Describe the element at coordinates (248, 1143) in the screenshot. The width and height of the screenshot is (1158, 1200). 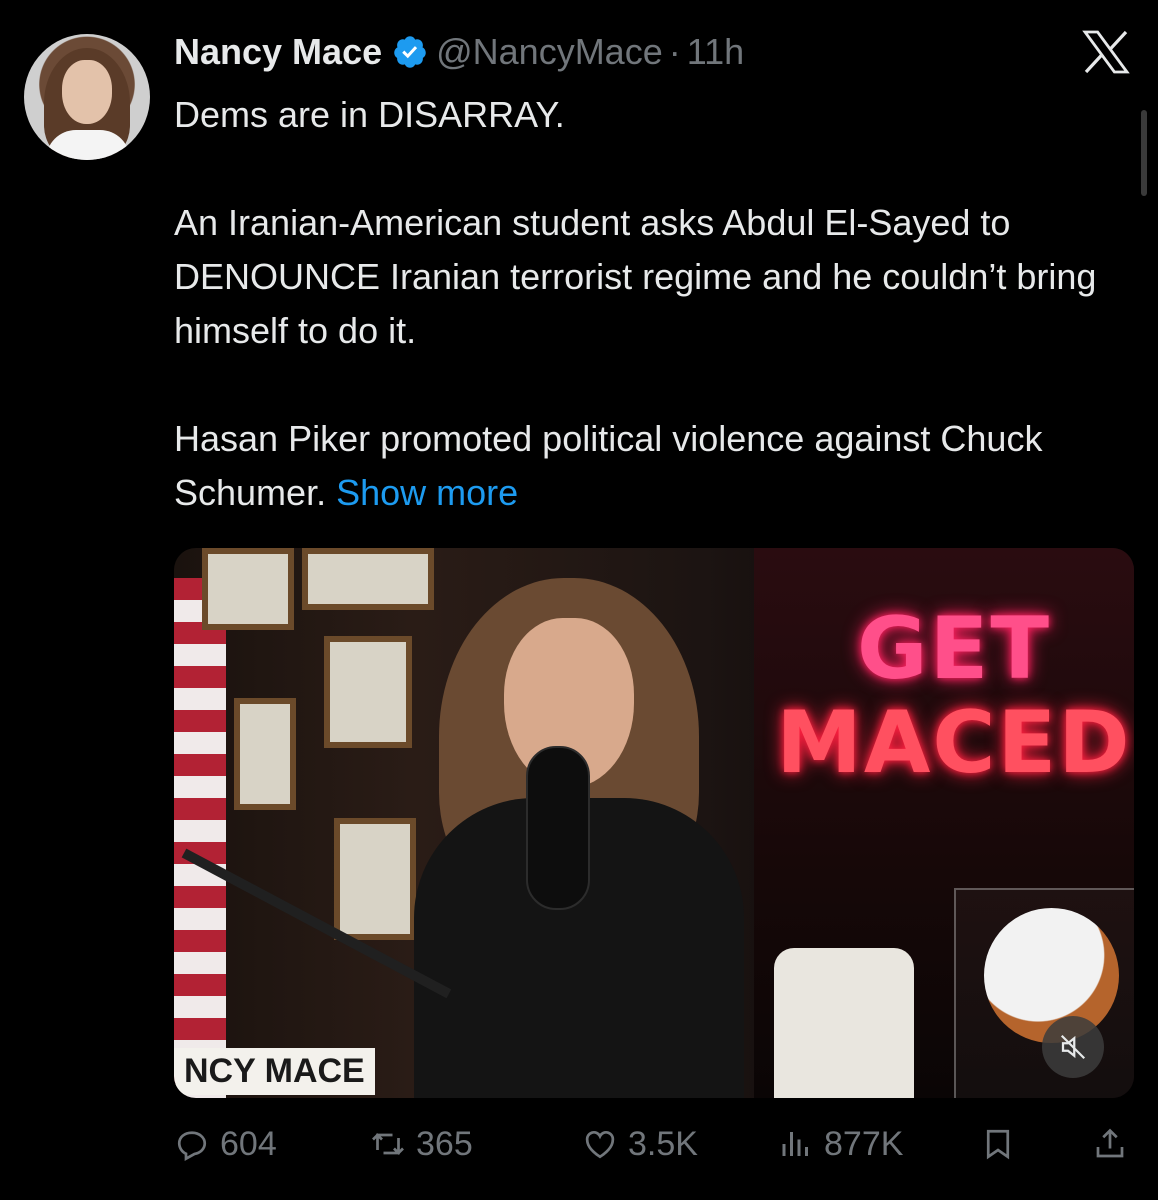
I see `reply-count: 604` at that location.